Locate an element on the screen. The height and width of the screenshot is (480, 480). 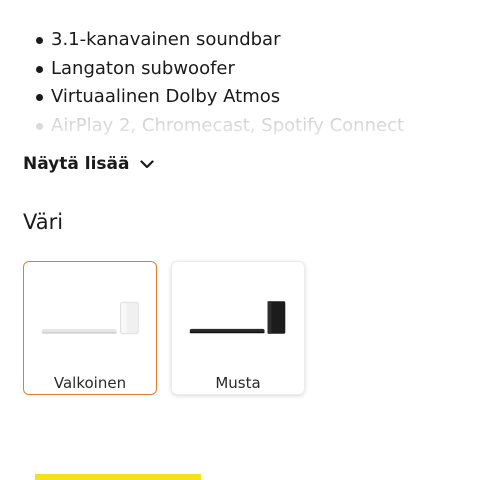
black-soundbar-image is located at coordinates (237, 317).